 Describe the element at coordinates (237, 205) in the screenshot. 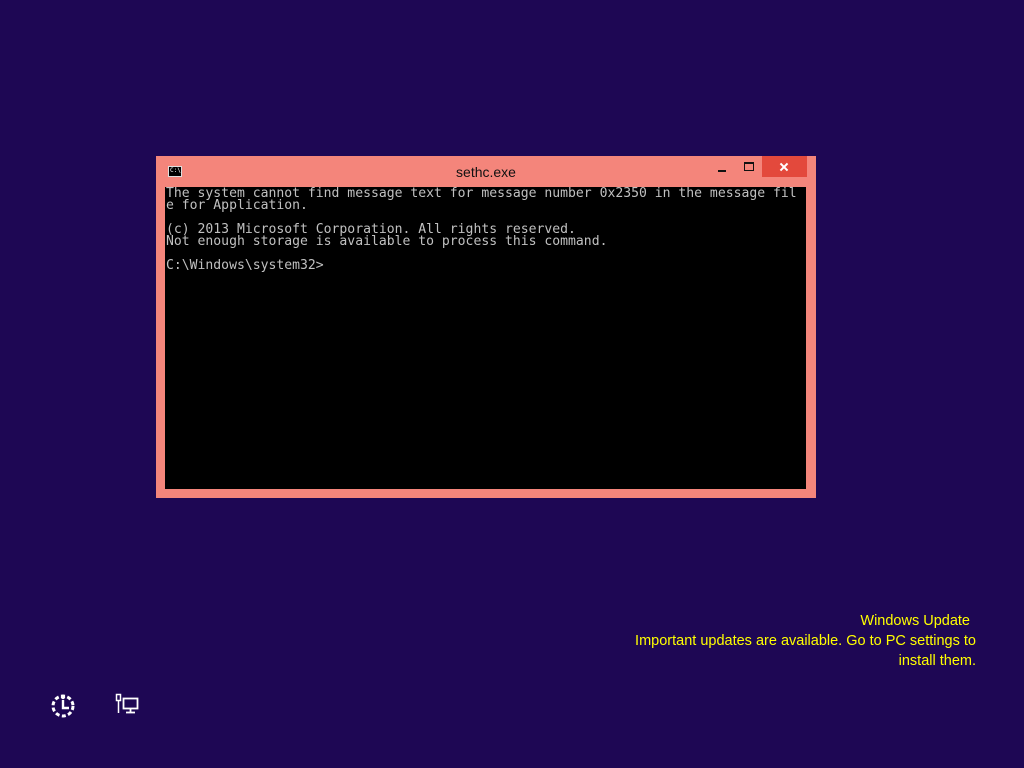

I see `console-line: e for Application.` at that location.